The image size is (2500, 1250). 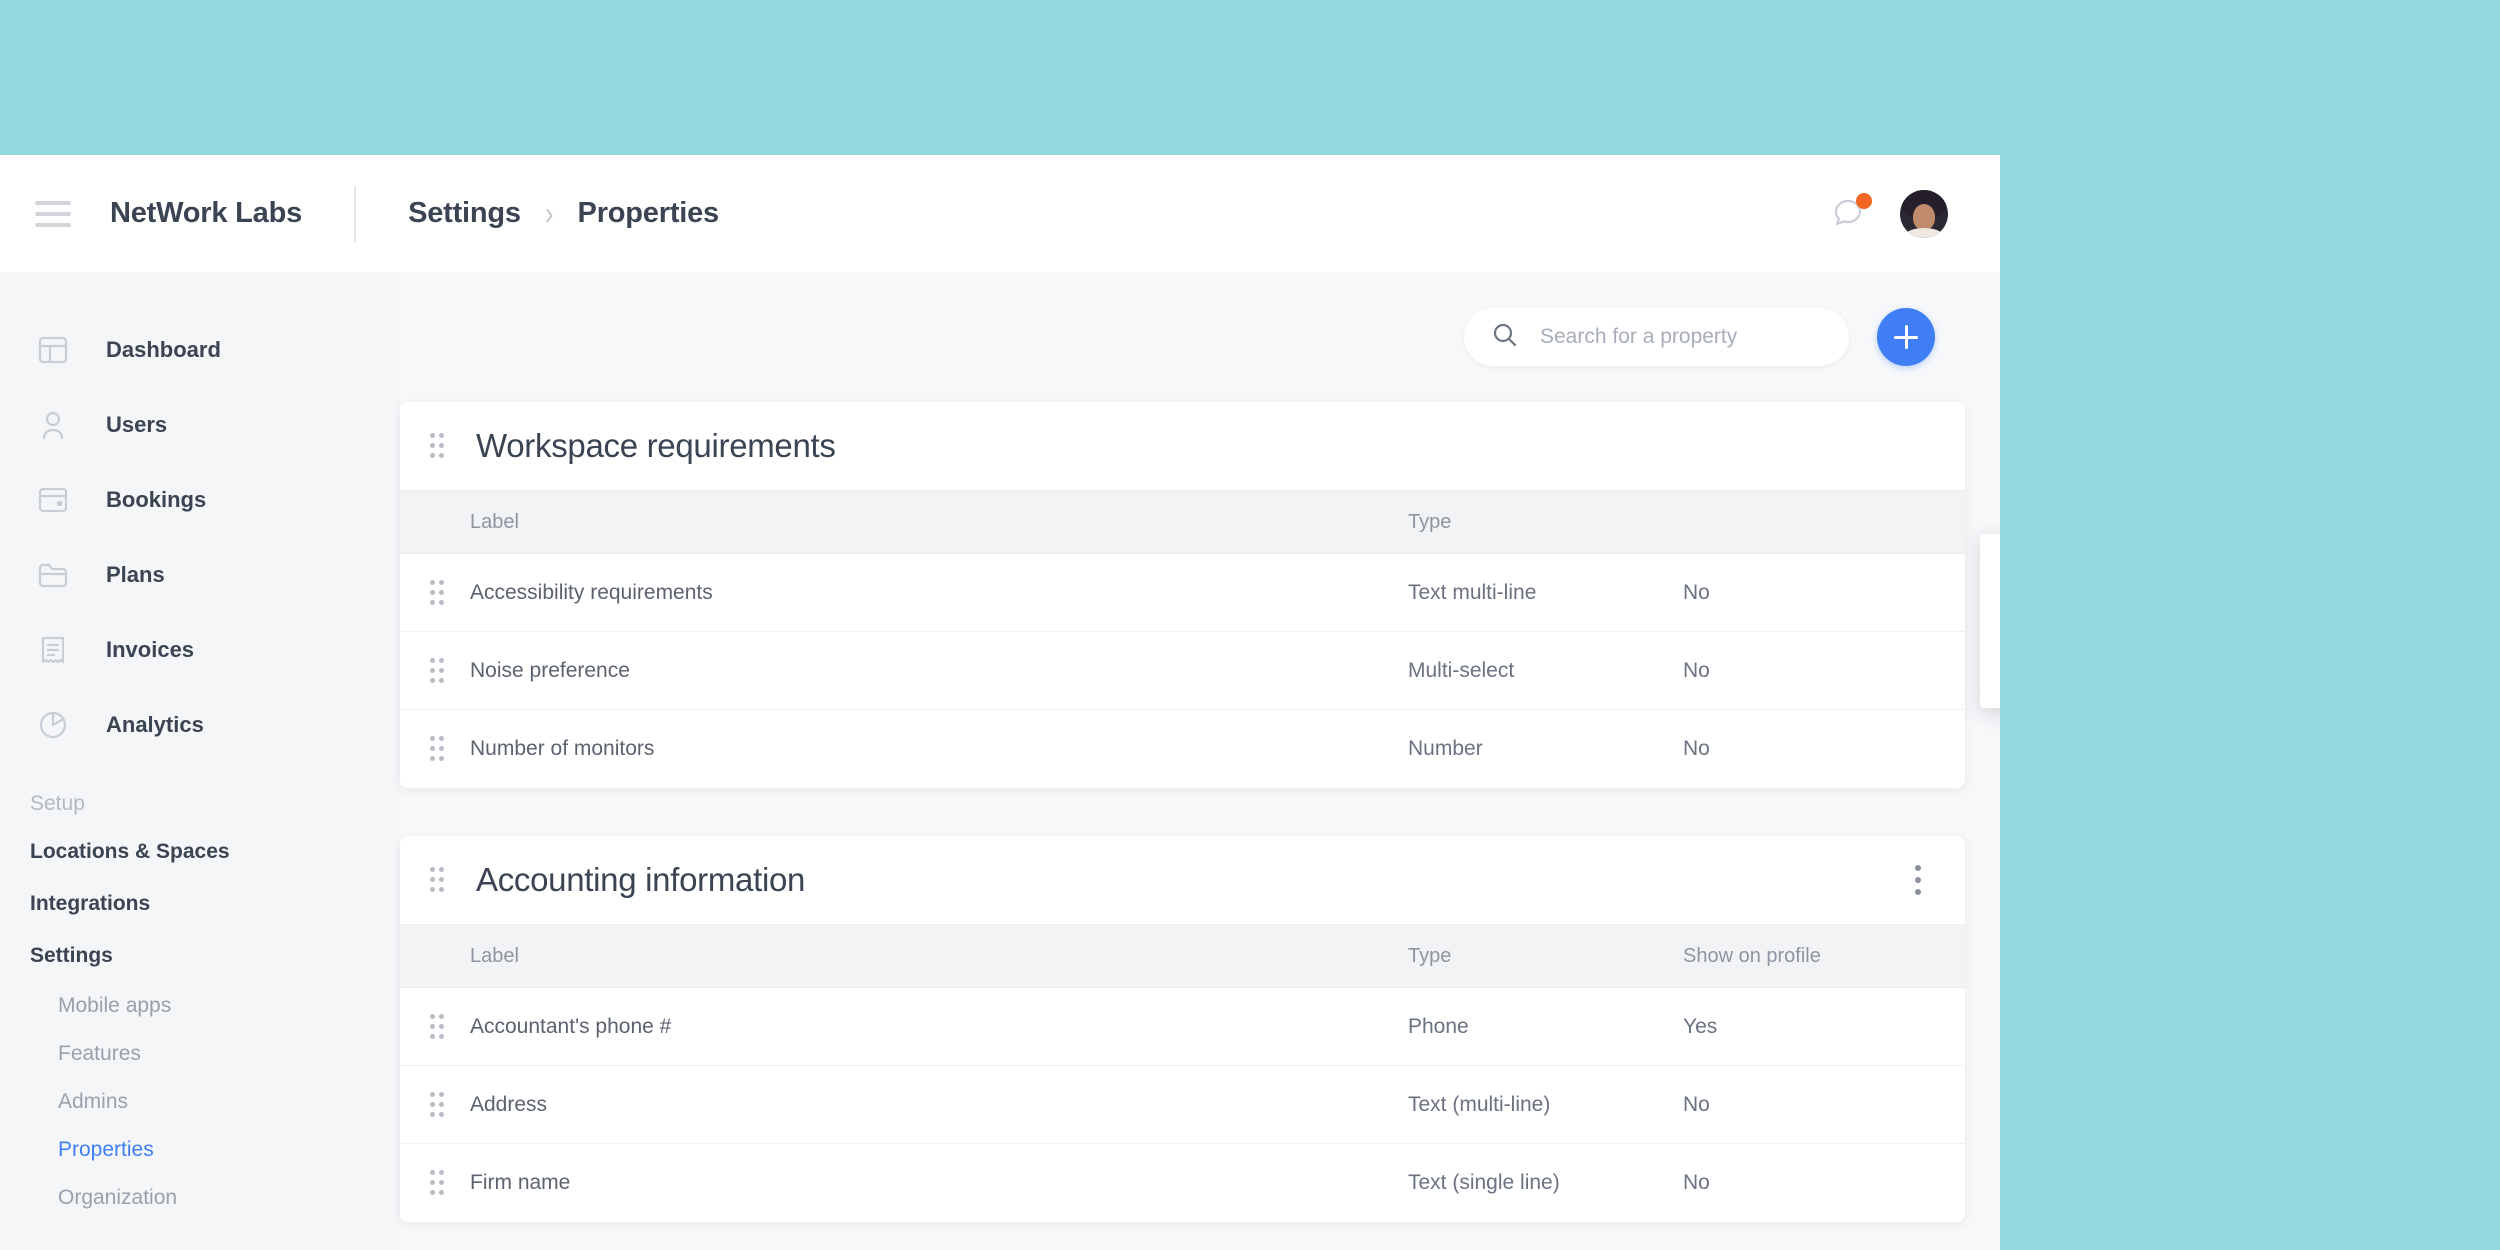 What do you see at coordinates (1918, 880) in the screenshot?
I see `card-menu-button` at bounding box center [1918, 880].